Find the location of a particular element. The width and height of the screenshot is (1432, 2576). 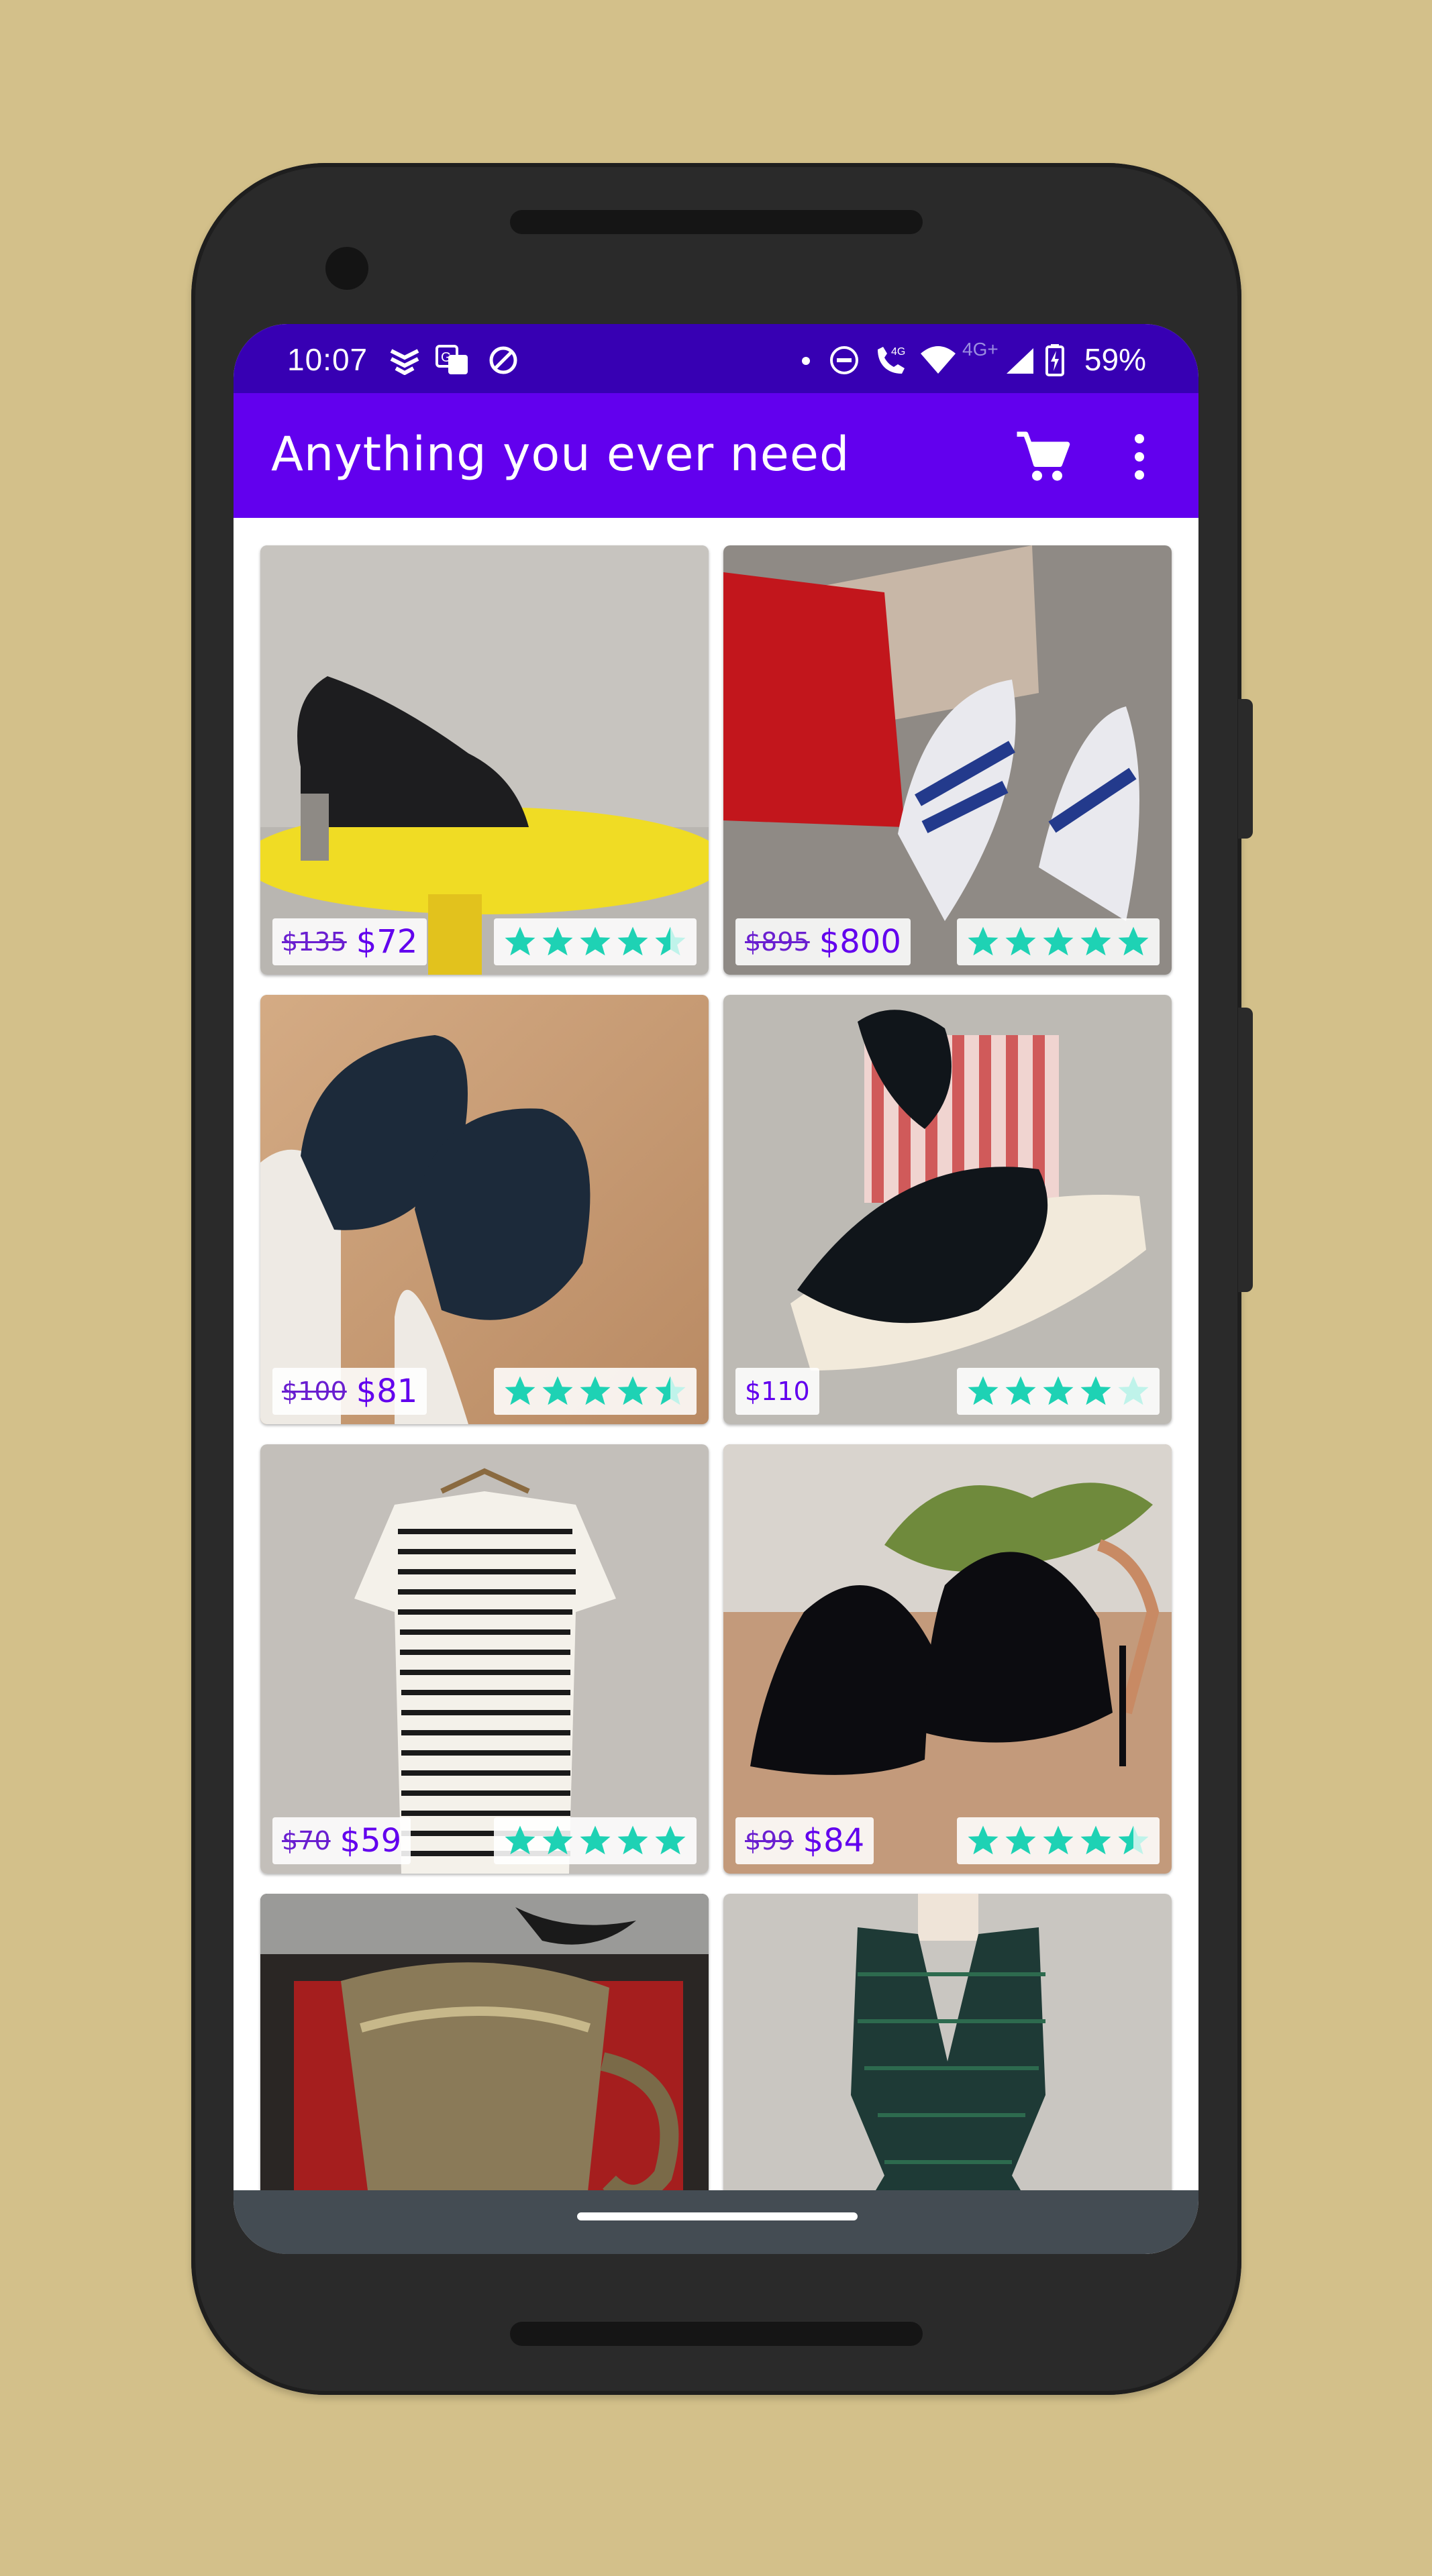

current-price: $72 is located at coordinates (387, 942).